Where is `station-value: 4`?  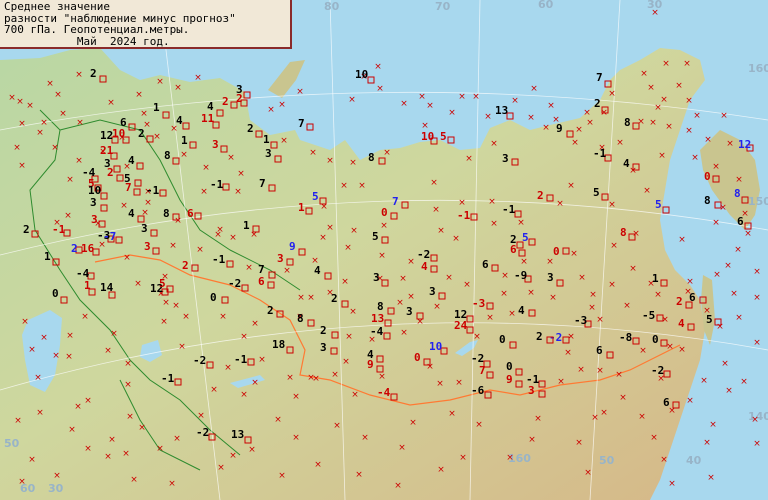
station-value: 4 is located at coordinates (179, 120).